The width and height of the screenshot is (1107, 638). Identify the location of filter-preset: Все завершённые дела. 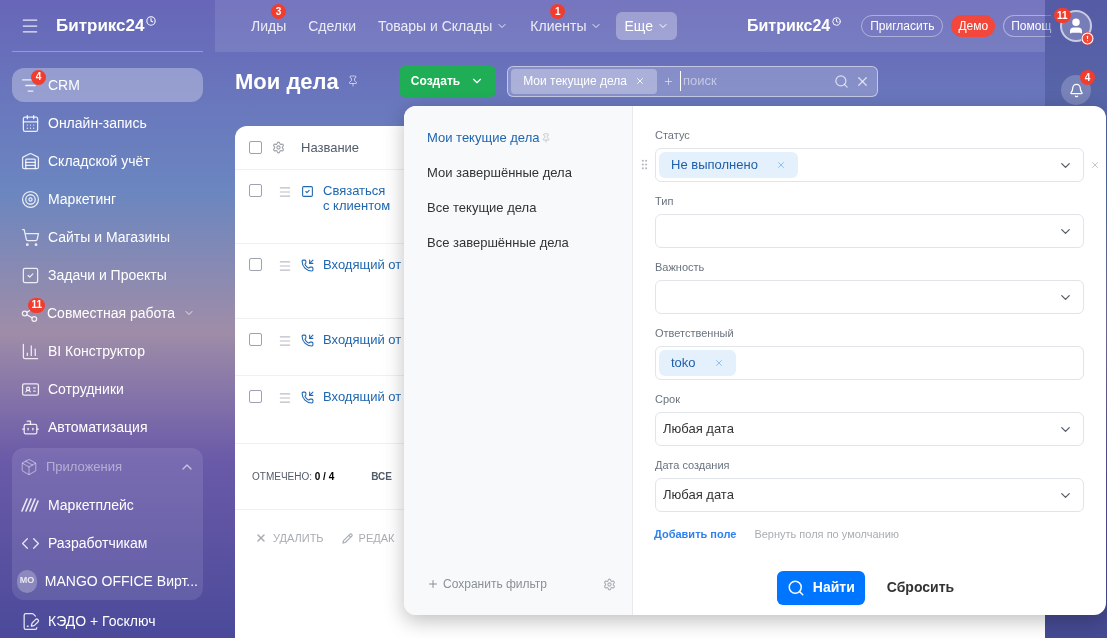
(521, 243).